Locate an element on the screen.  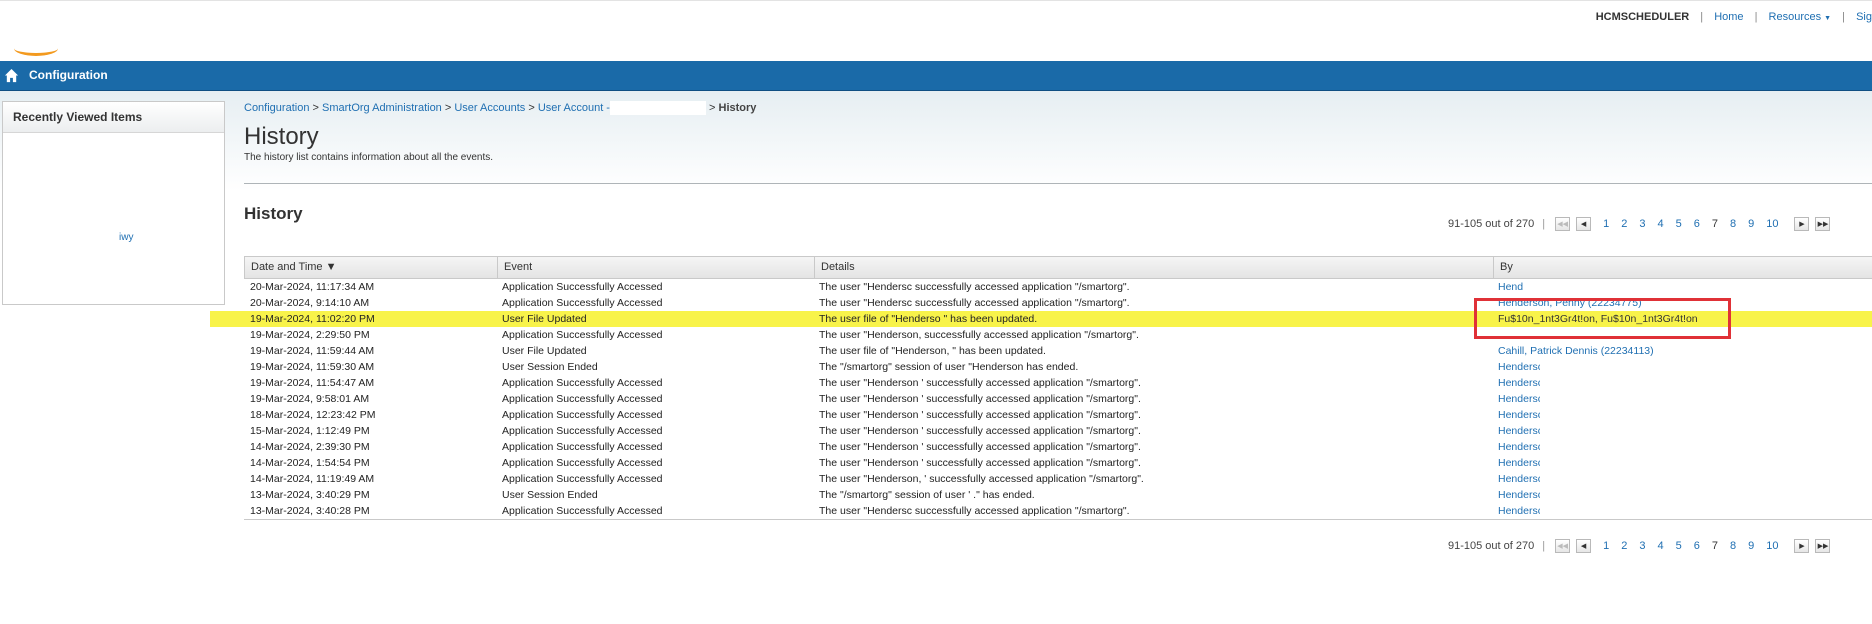
page-4-bottom: 4 is located at coordinates (1660, 546).